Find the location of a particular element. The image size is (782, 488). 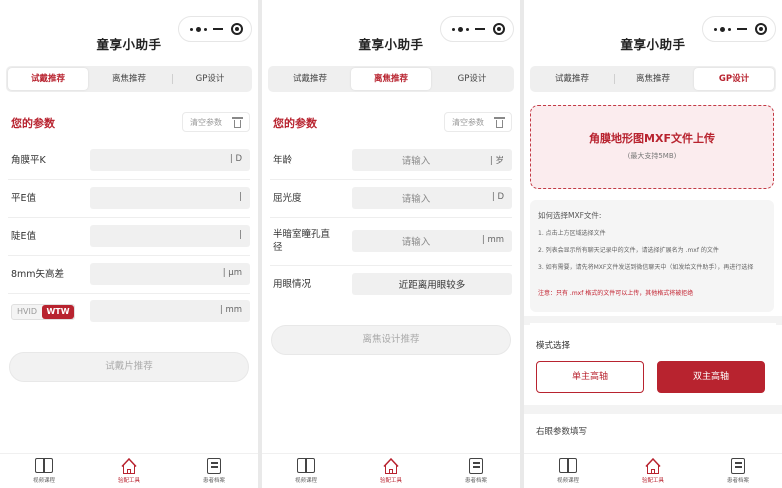

unit-label: | mm is located at coordinates (230, 310).